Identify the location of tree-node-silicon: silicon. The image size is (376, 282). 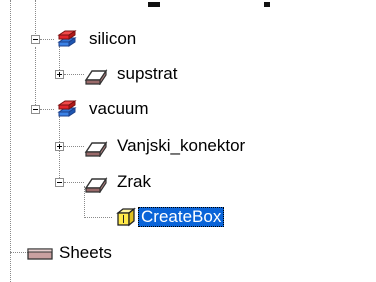
(97, 39).